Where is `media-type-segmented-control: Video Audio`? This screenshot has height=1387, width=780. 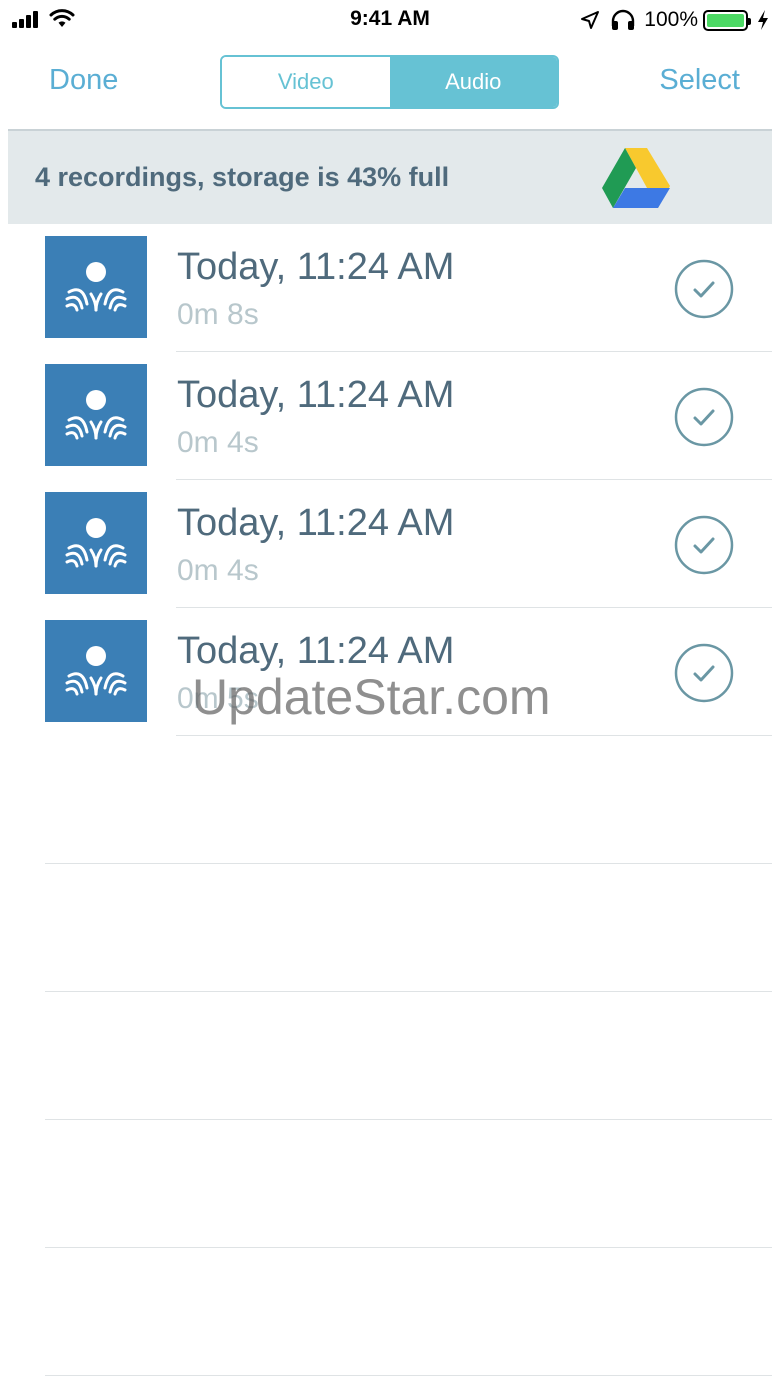
media-type-segmented-control: Video Audio is located at coordinates (389, 82).